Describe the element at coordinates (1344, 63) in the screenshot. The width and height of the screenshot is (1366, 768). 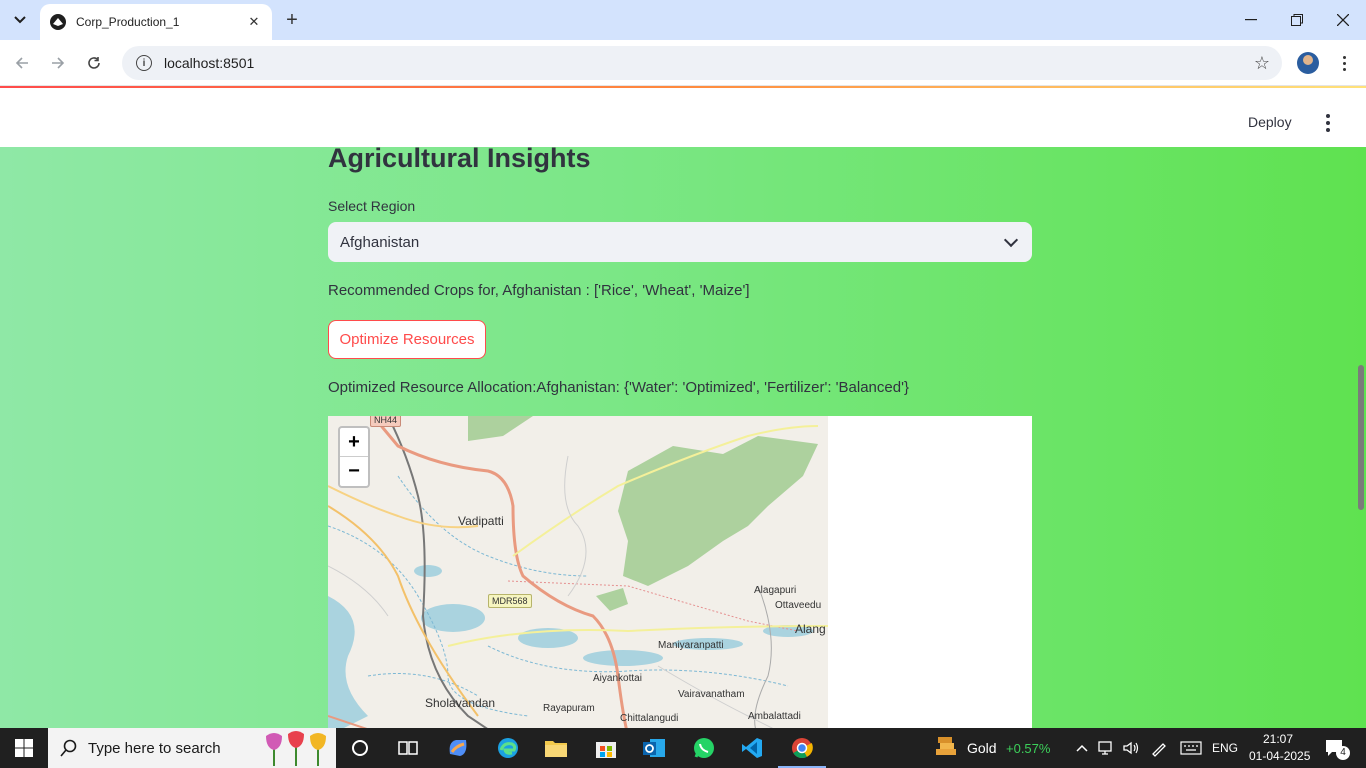
I see `browser-menu-icon` at that location.